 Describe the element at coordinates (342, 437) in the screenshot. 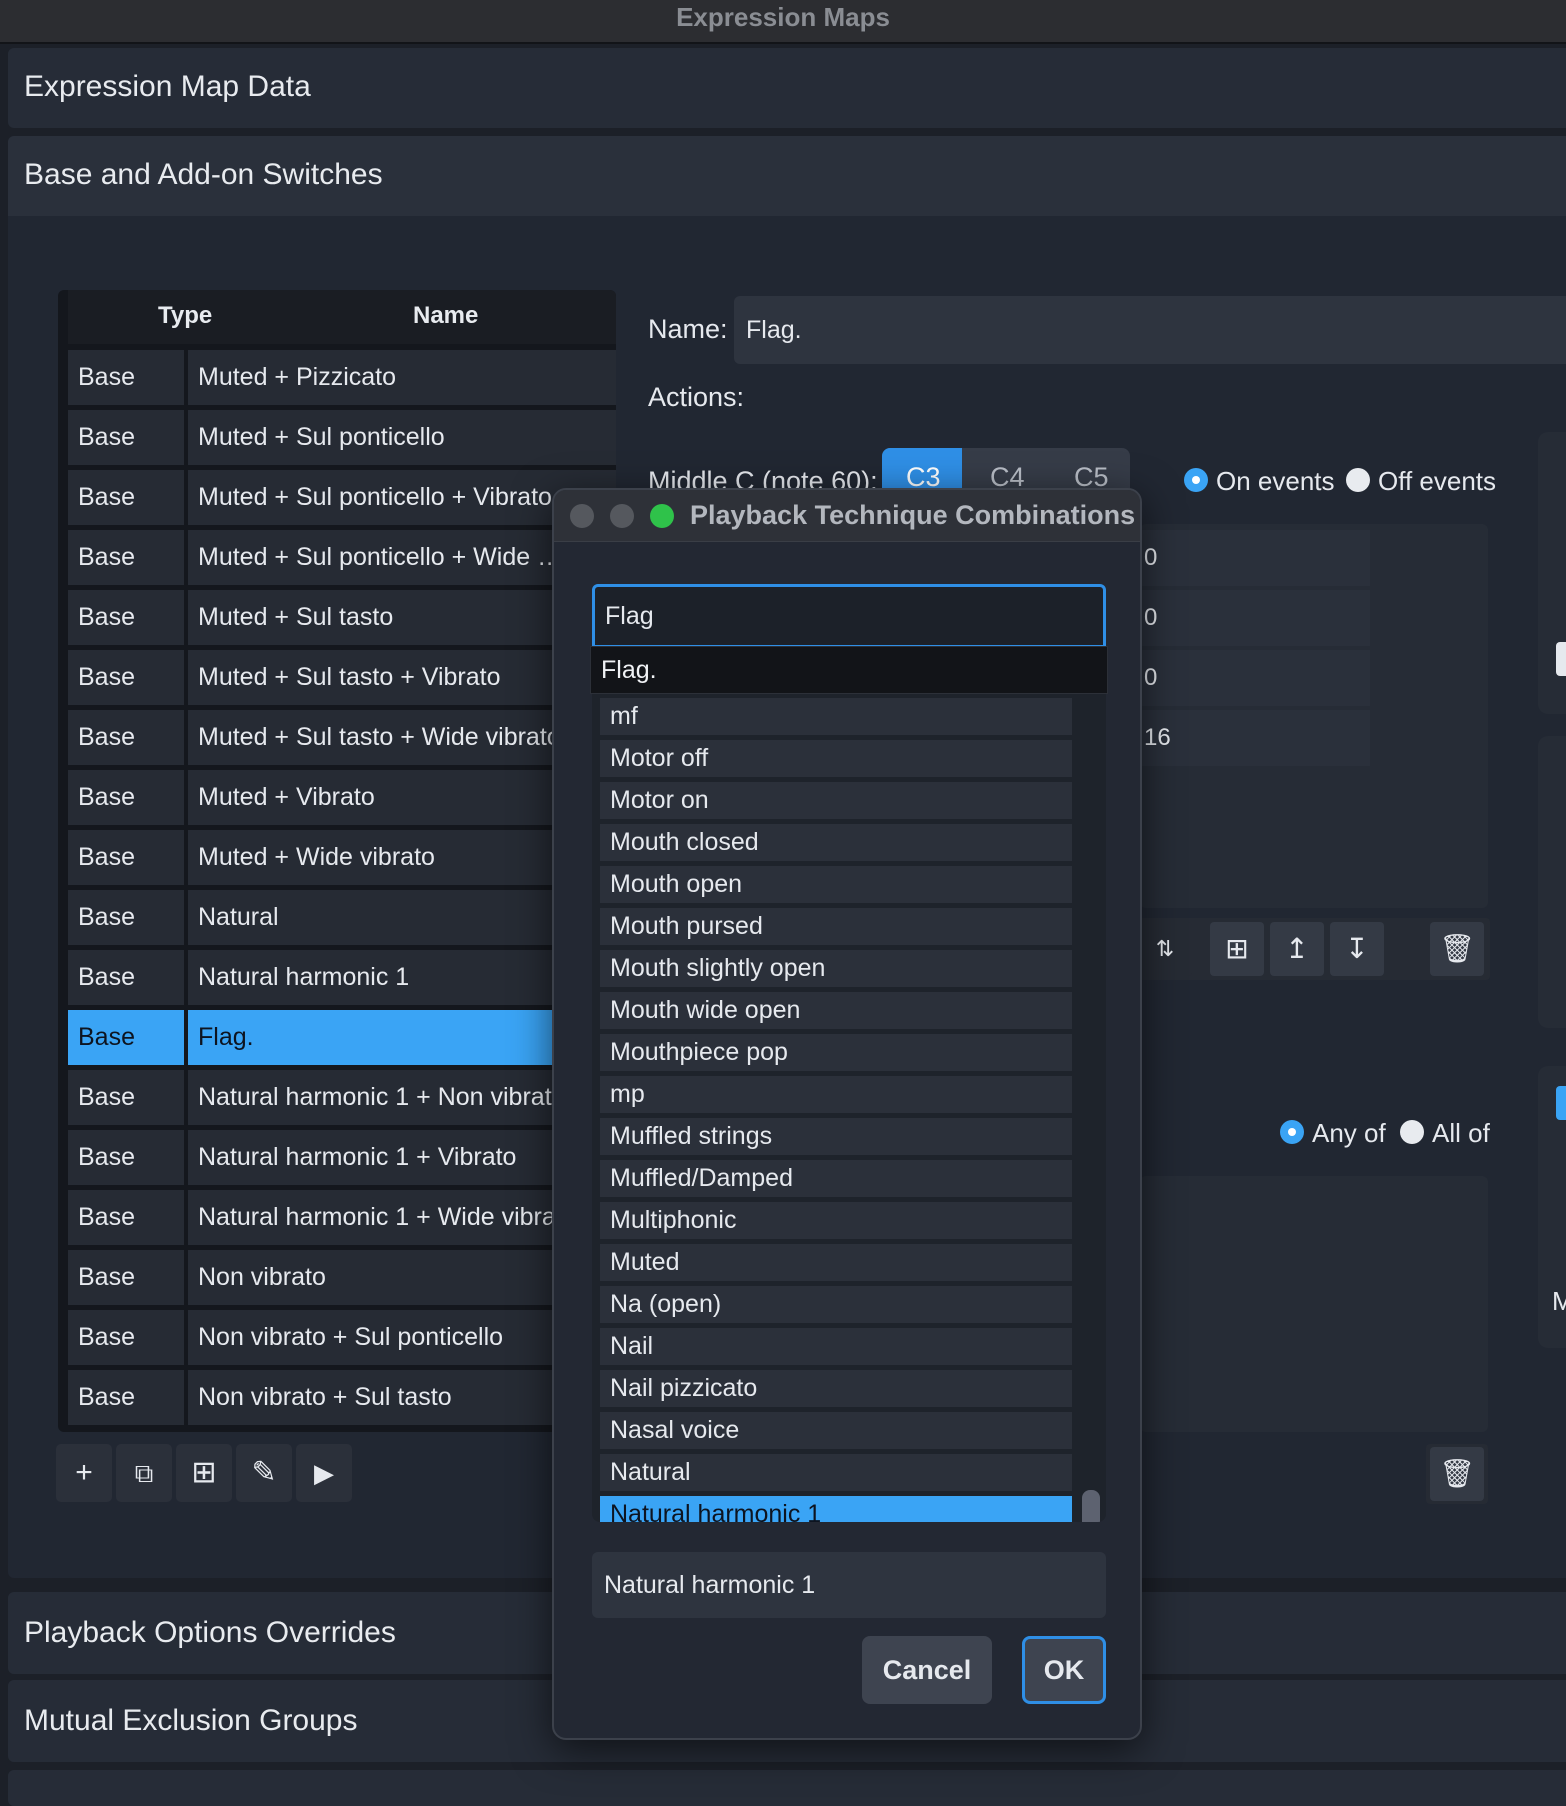

I see `table-row: Base Muted + Sul ponticello` at that location.